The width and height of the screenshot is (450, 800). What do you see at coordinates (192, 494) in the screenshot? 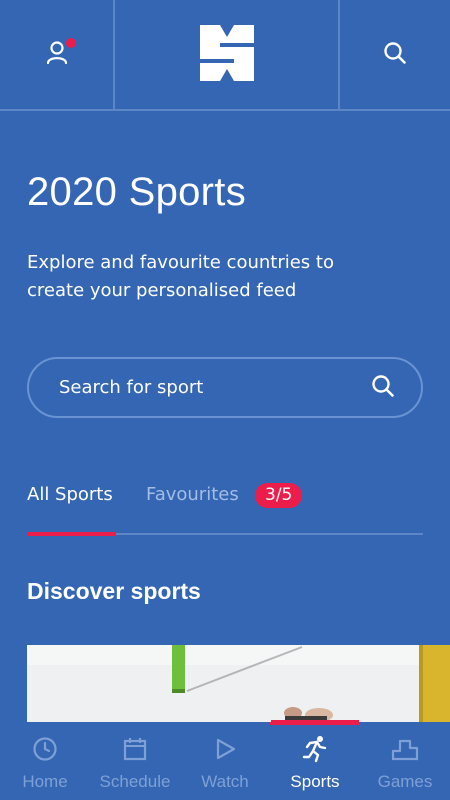
I see `tab-favourites: Favourites` at bounding box center [192, 494].